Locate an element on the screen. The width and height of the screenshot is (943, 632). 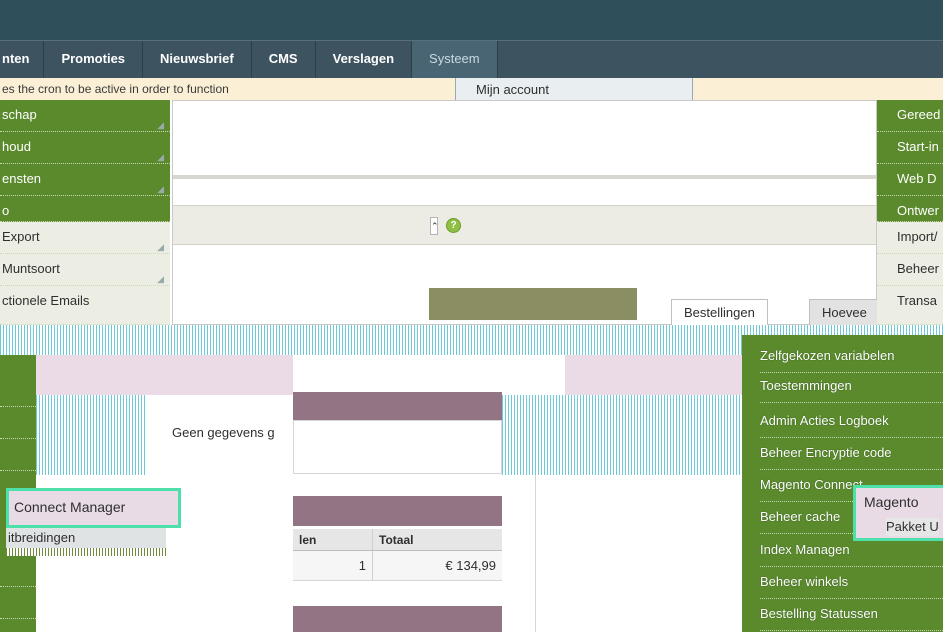
header-bar is located at coordinates (471, 20).